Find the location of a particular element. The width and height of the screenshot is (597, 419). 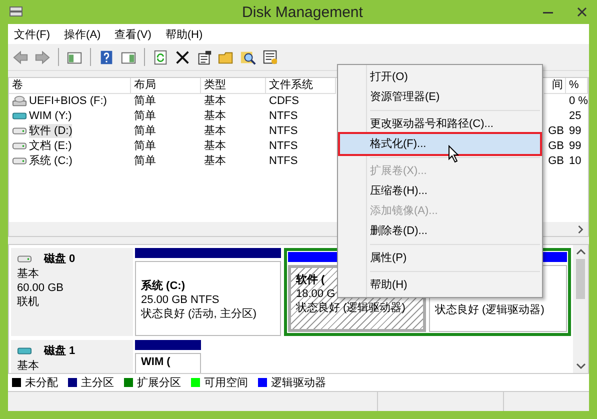

partition-title: 软件 ( is located at coordinates (310, 280).